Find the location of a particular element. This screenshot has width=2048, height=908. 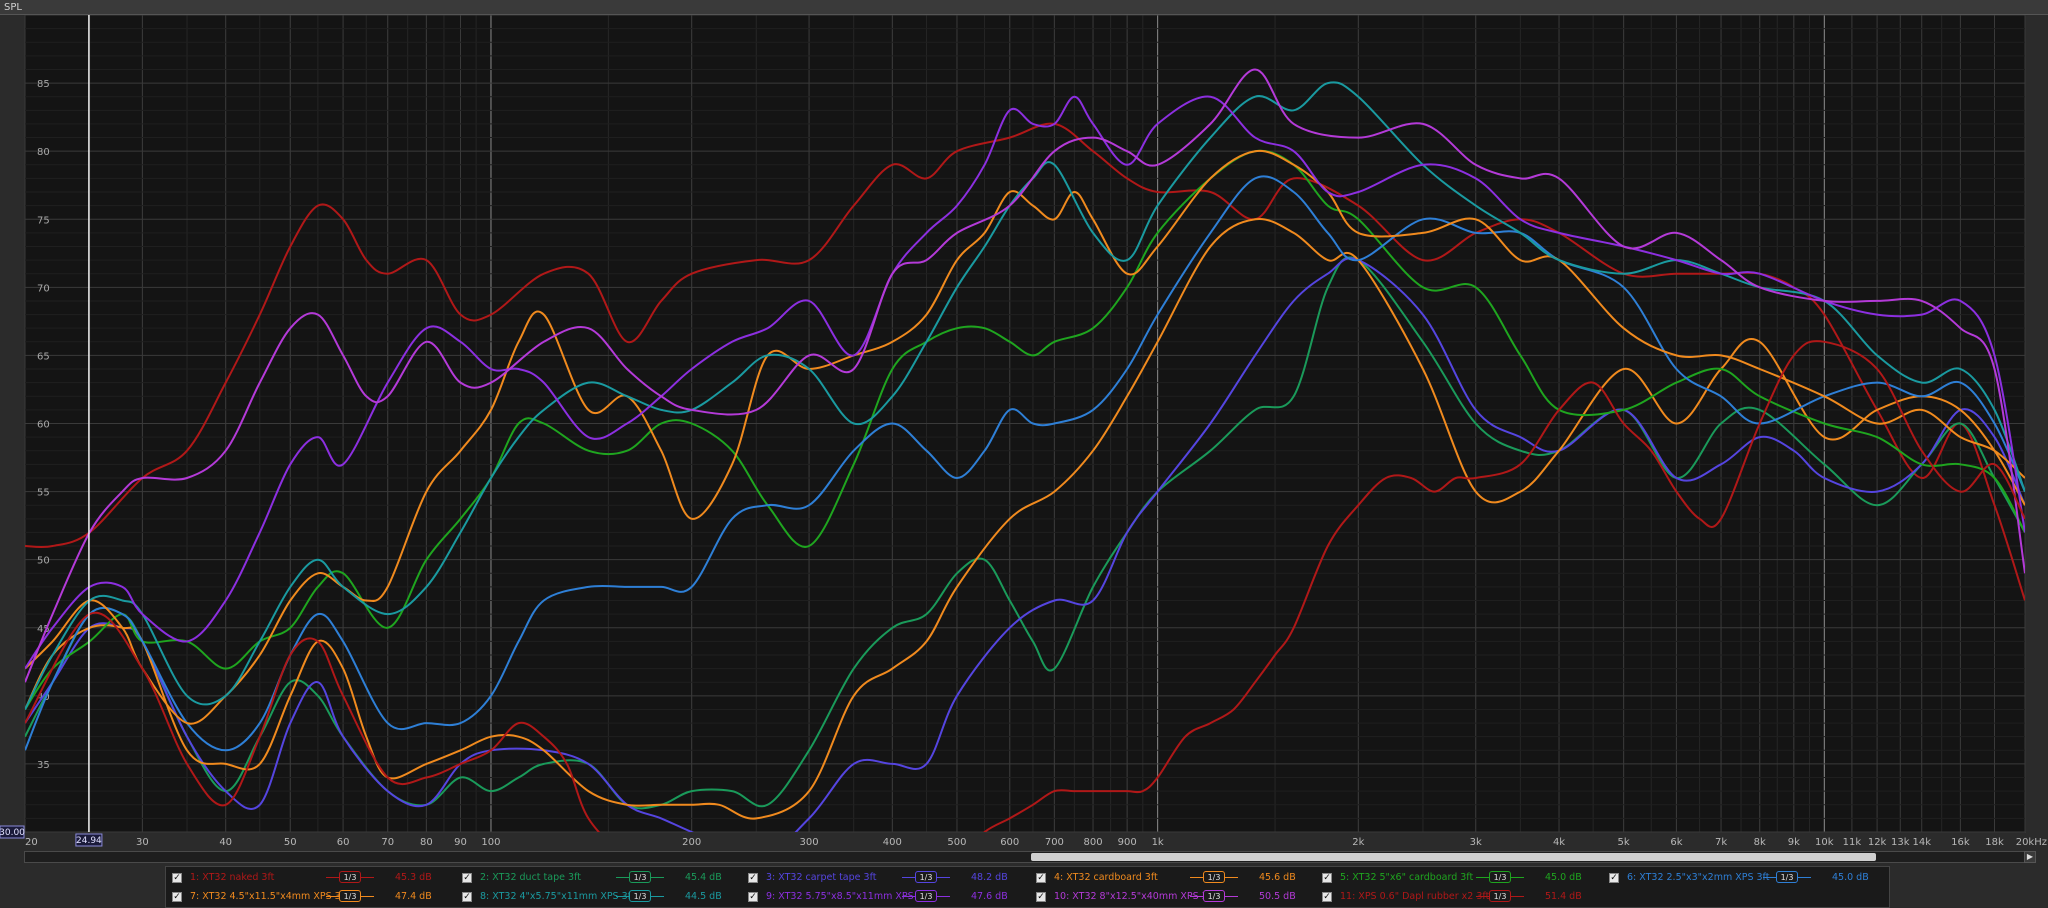

legend-item: ✓ 8: XT32 4"x5.75"x11mm XPS 3ft 1/3 44.5 dB is located at coordinates (604, 897).